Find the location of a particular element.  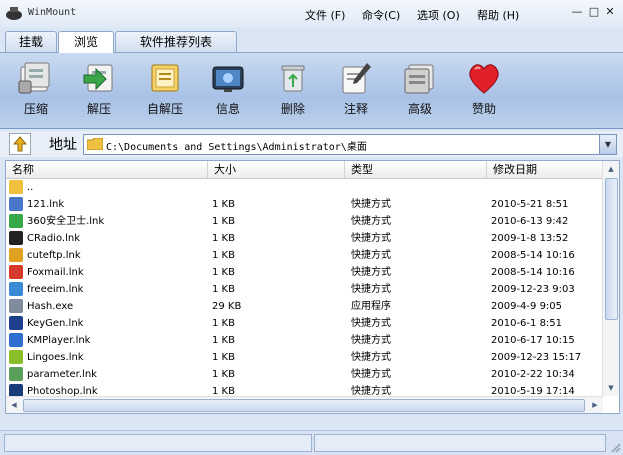

info-label: 信息 is located at coordinates (227, 109).